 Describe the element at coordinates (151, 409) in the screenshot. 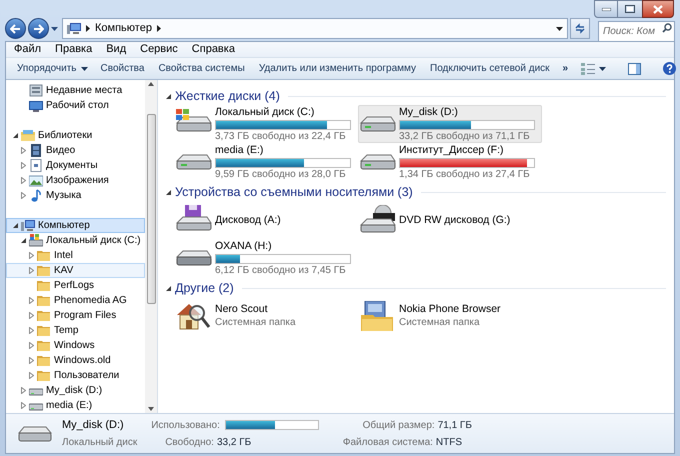

I see `scroll-down-icon` at that location.